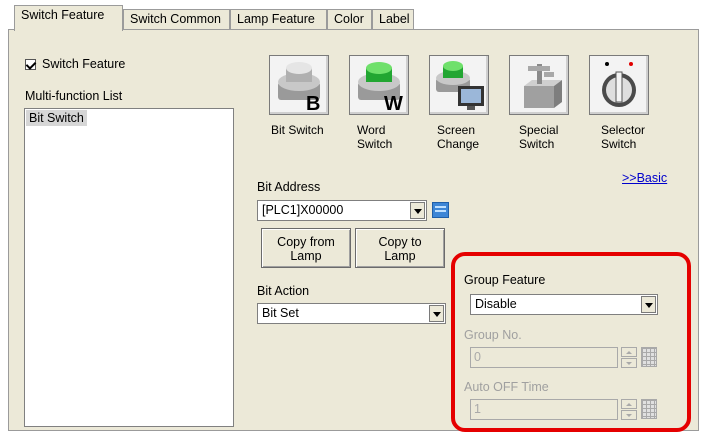 Image resolution: width=703 pixels, height=435 pixels. What do you see at coordinates (283, 291) in the screenshot?
I see `bit-action-label: Bit Action` at bounding box center [283, 291].